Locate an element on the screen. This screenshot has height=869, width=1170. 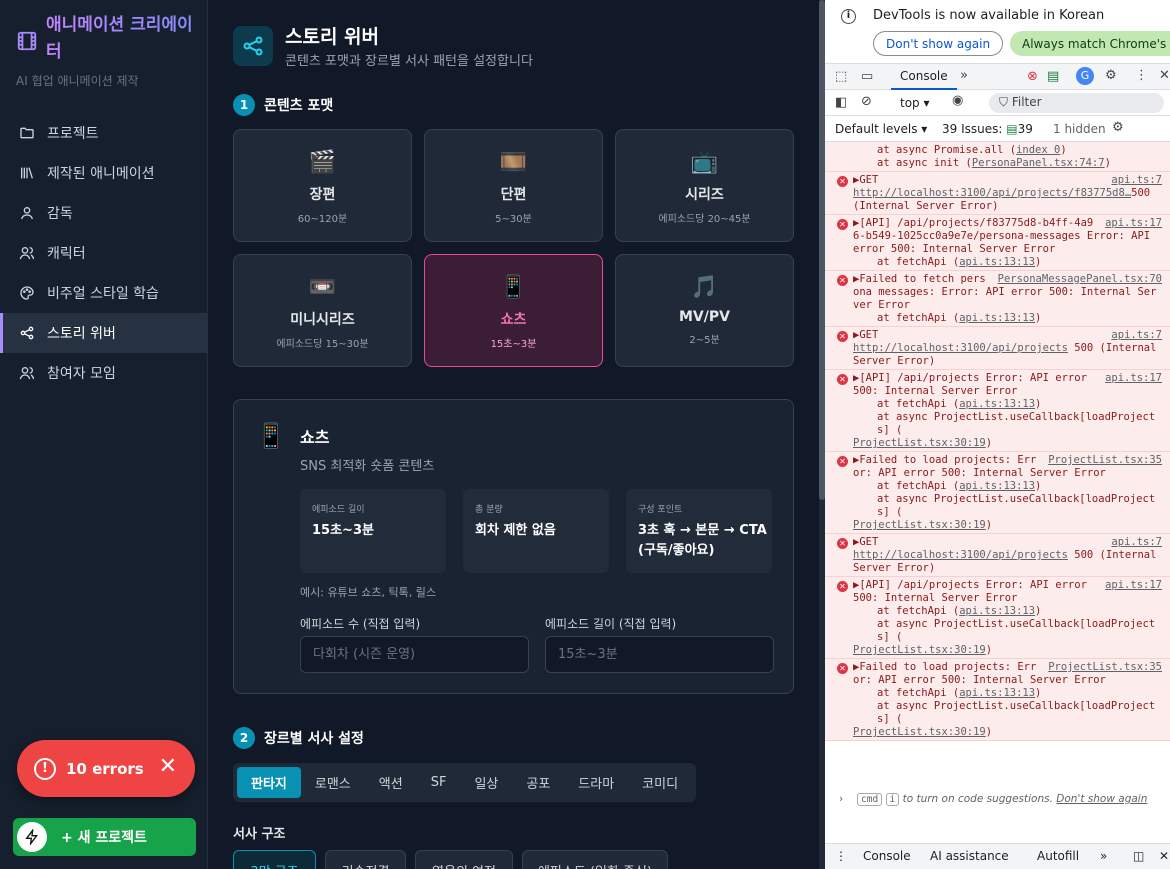
tab-genre-drama: 드라마 is located at coordinates (596, 782).